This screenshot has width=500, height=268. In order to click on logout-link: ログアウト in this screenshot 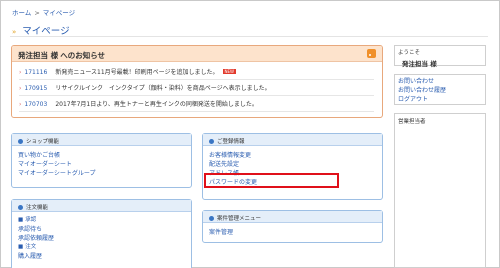, I will do `click(440, 99)`.